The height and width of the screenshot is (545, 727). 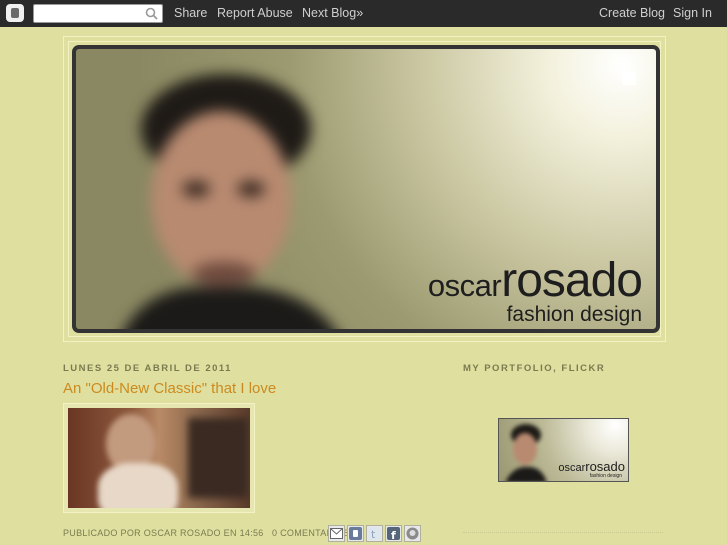 What do you see at coordinates (102, 533) in the screenshot?
I see `published-by-label: Publicado por` at bounding box center [102, 533].